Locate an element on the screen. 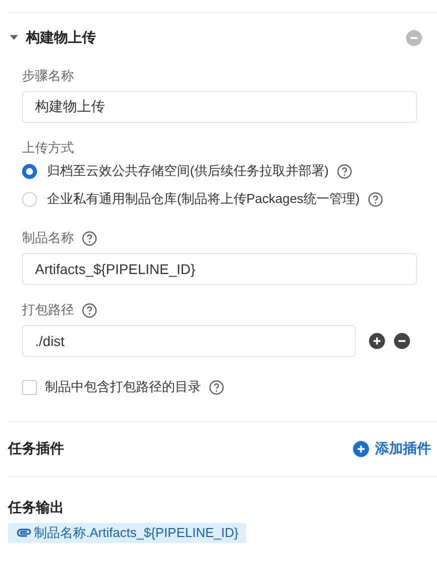  input-field: 构建物上传 is located at coordinates (219, 107).